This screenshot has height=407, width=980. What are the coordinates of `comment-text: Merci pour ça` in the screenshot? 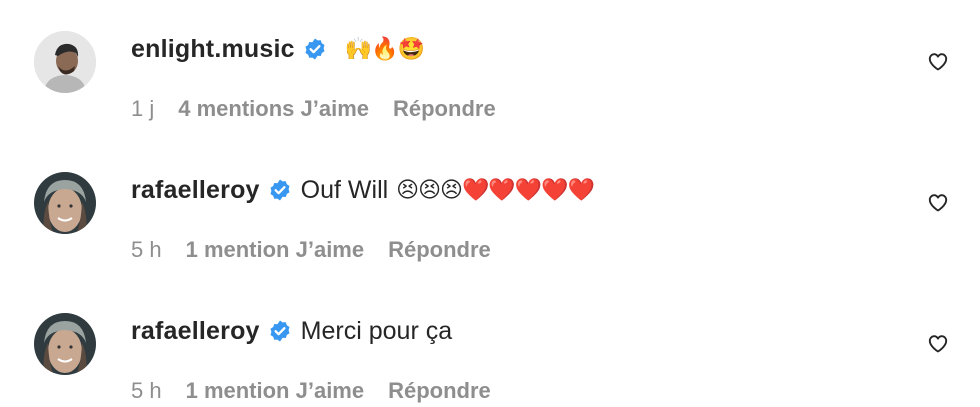 It's located at (376, 330).